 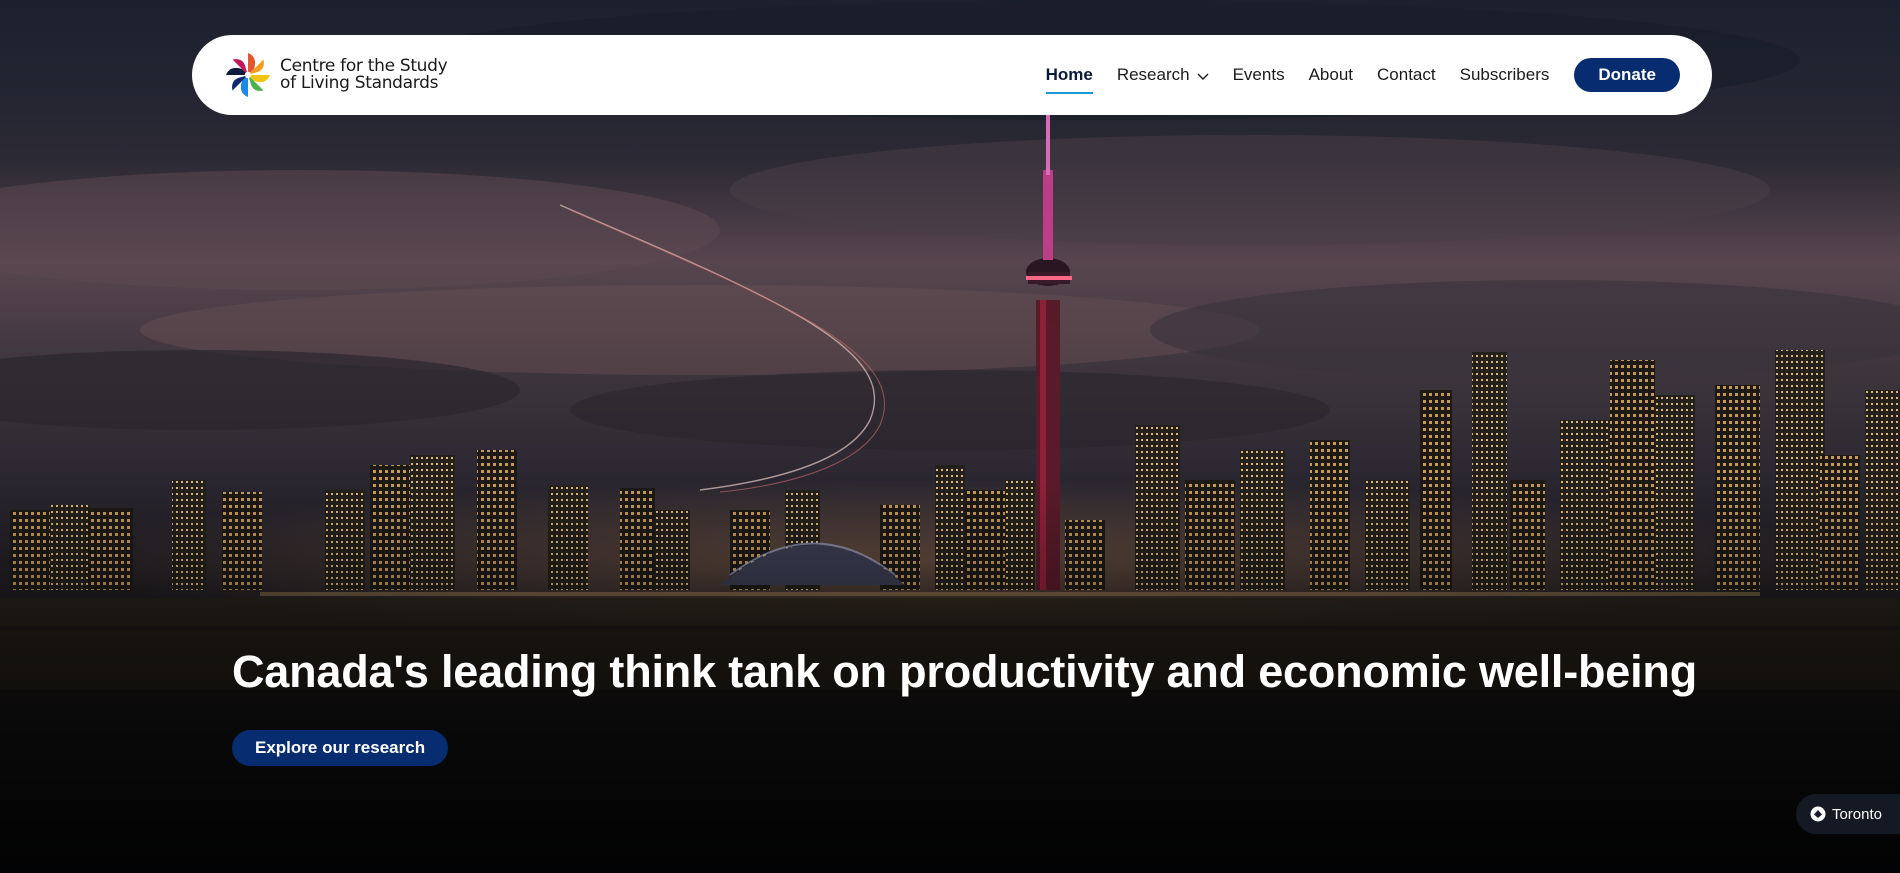 I want to click on brand-name-line2: of Living Standards, so click(x=359, y=83).